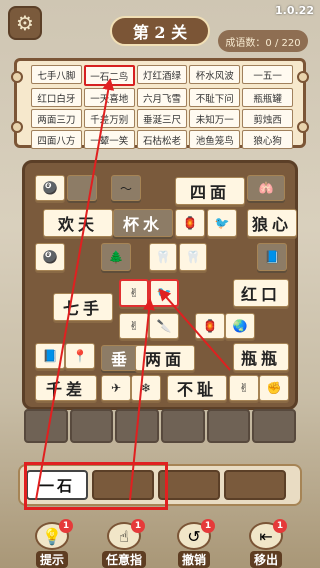 Image resolution: width=320 pixels, height=568 pixels. What do you see at coordinates (272, 223) in the screenshot?
I see `tile-langxin: 狼心` at bounding box center [272, 223].